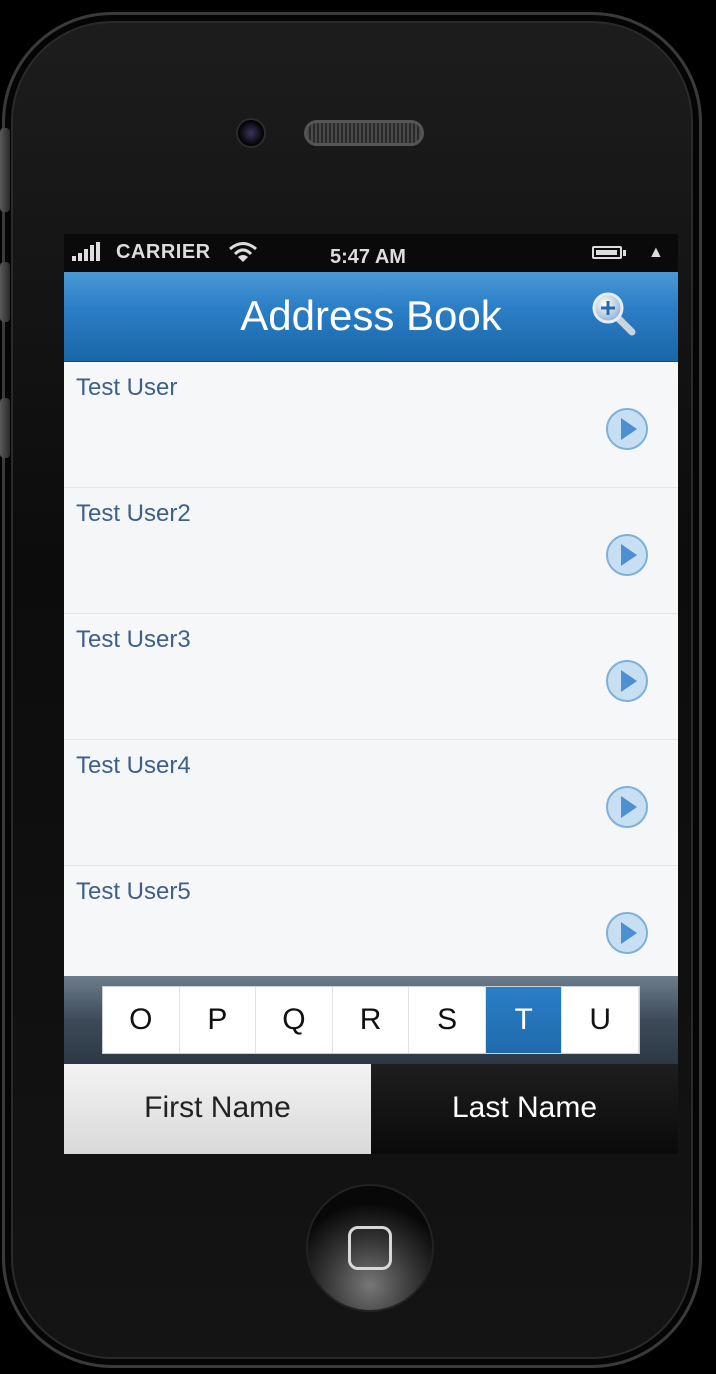  I want to click on list-item: Test User2, so click(371, 551).